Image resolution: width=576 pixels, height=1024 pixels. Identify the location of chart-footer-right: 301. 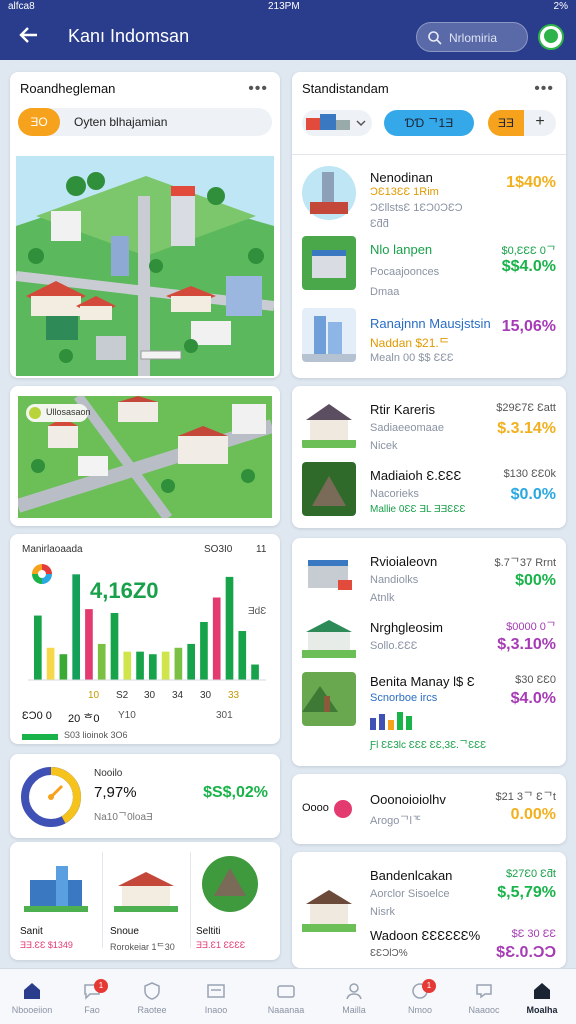
(224, 715).